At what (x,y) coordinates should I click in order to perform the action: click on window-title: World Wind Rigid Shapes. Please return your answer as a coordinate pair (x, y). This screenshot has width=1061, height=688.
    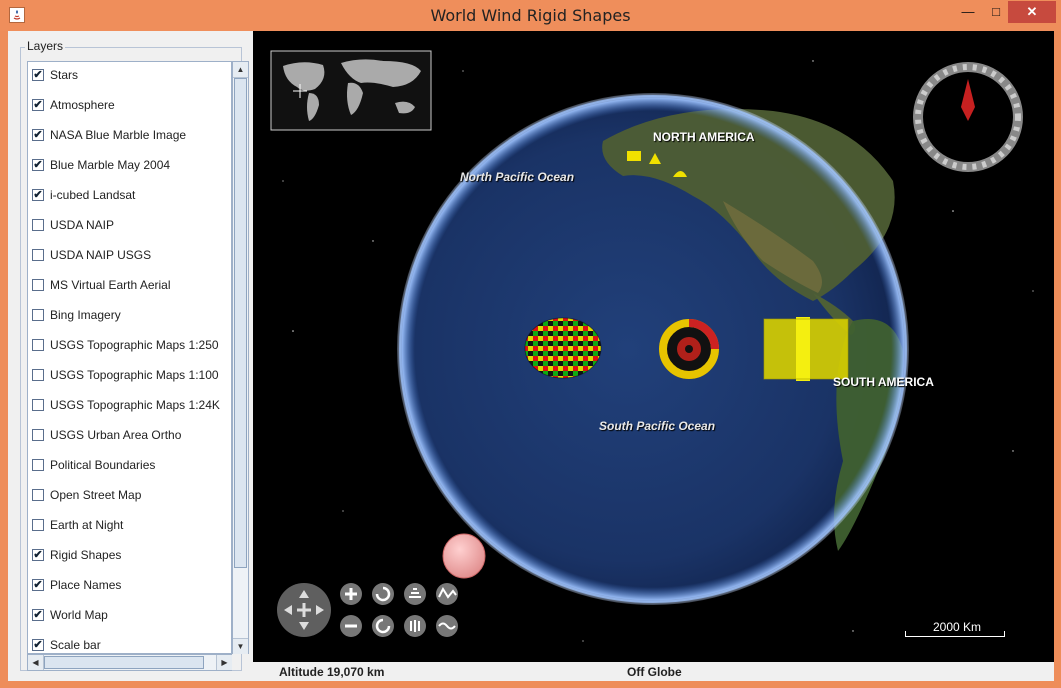
    Looking at the image, I should click on (530, 15).